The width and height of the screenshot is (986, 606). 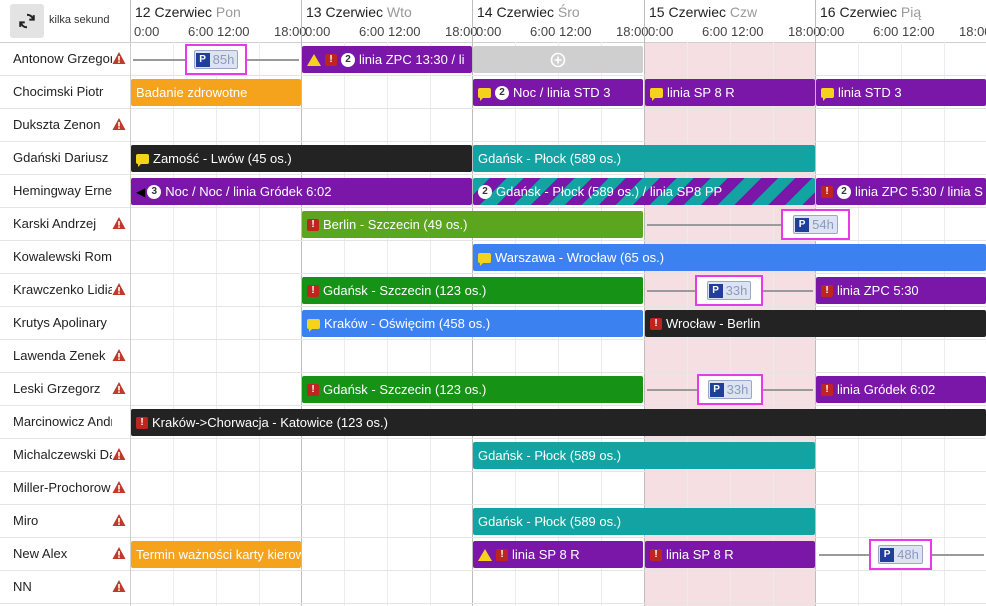 What do you see at coordinates (130, 324) in the screenshot?
I see `names-divider` at bounding box center [130, 324].